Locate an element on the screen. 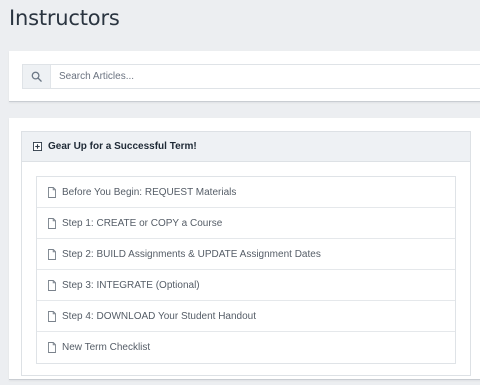 The width and height of the screenshot is (480, 385). article-label: Step 4: DOWNLOAD Your Student Handout is located at coordinates (159, 316).